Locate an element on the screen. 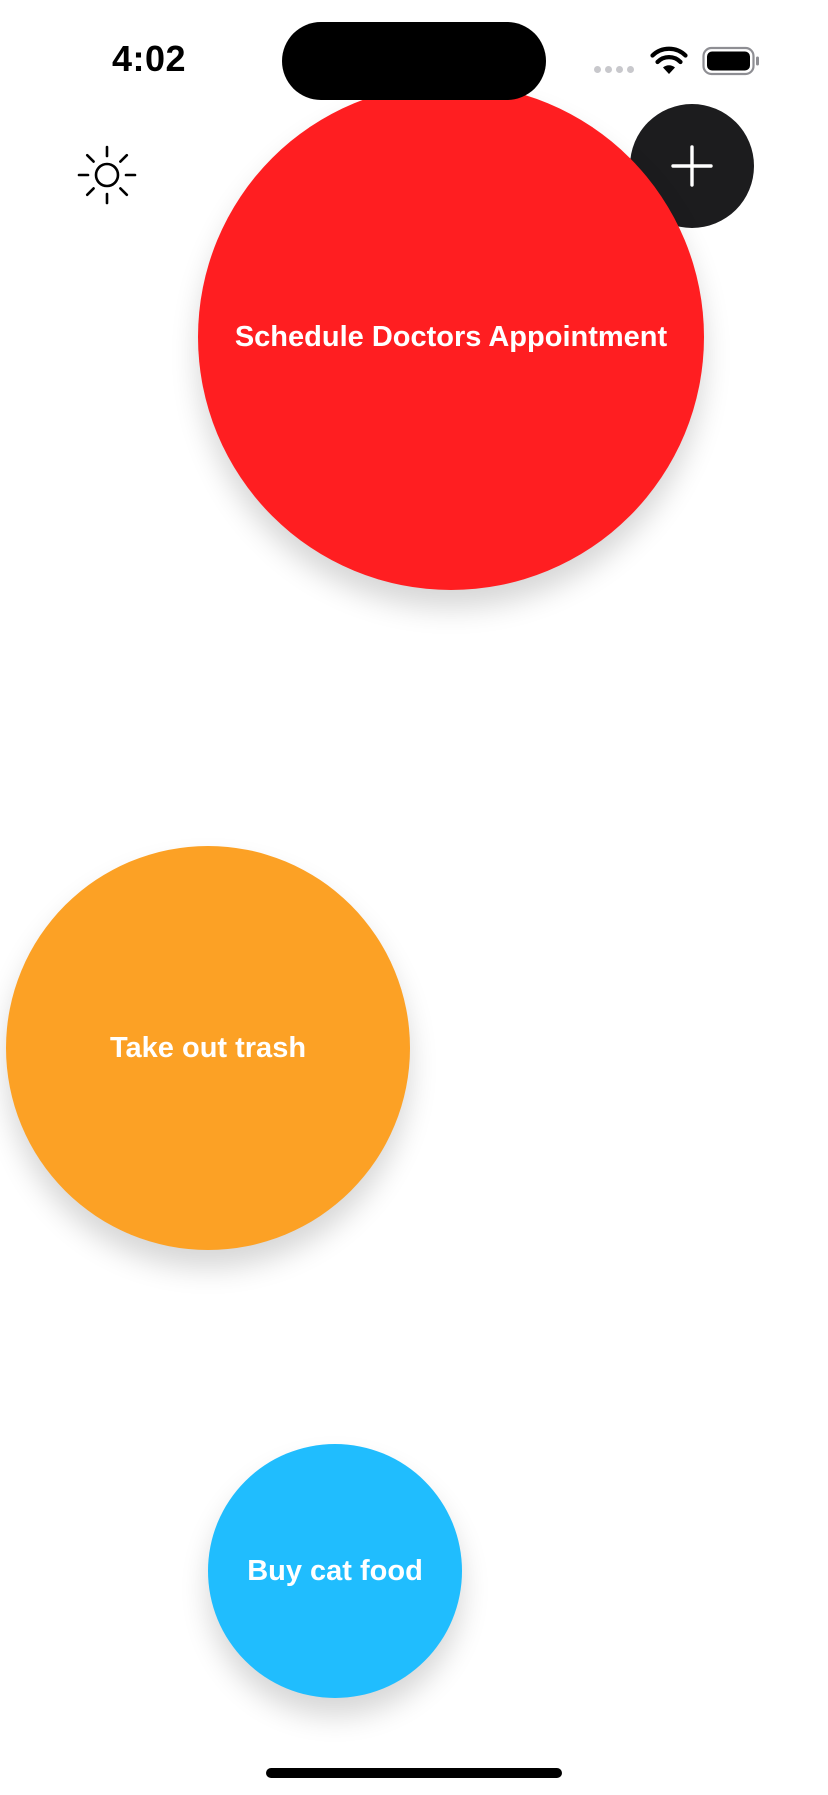 This screenshot has width=828, height=1795. task-bubble: Buy cat food is located at coordinates (335, 1571).